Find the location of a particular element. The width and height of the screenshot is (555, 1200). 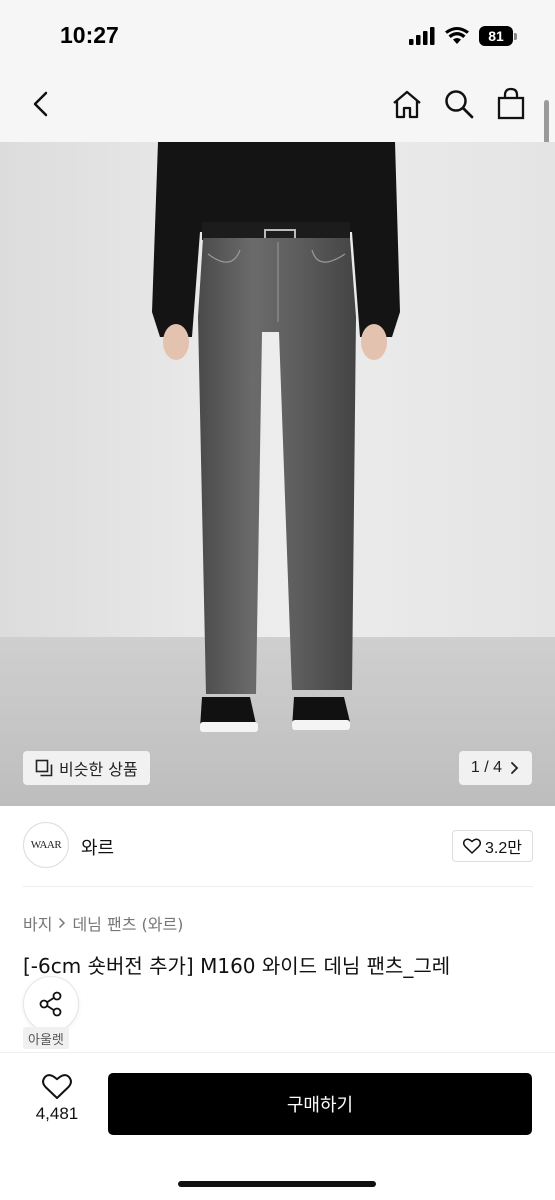

search-icon is located at coordinates (459, 104).